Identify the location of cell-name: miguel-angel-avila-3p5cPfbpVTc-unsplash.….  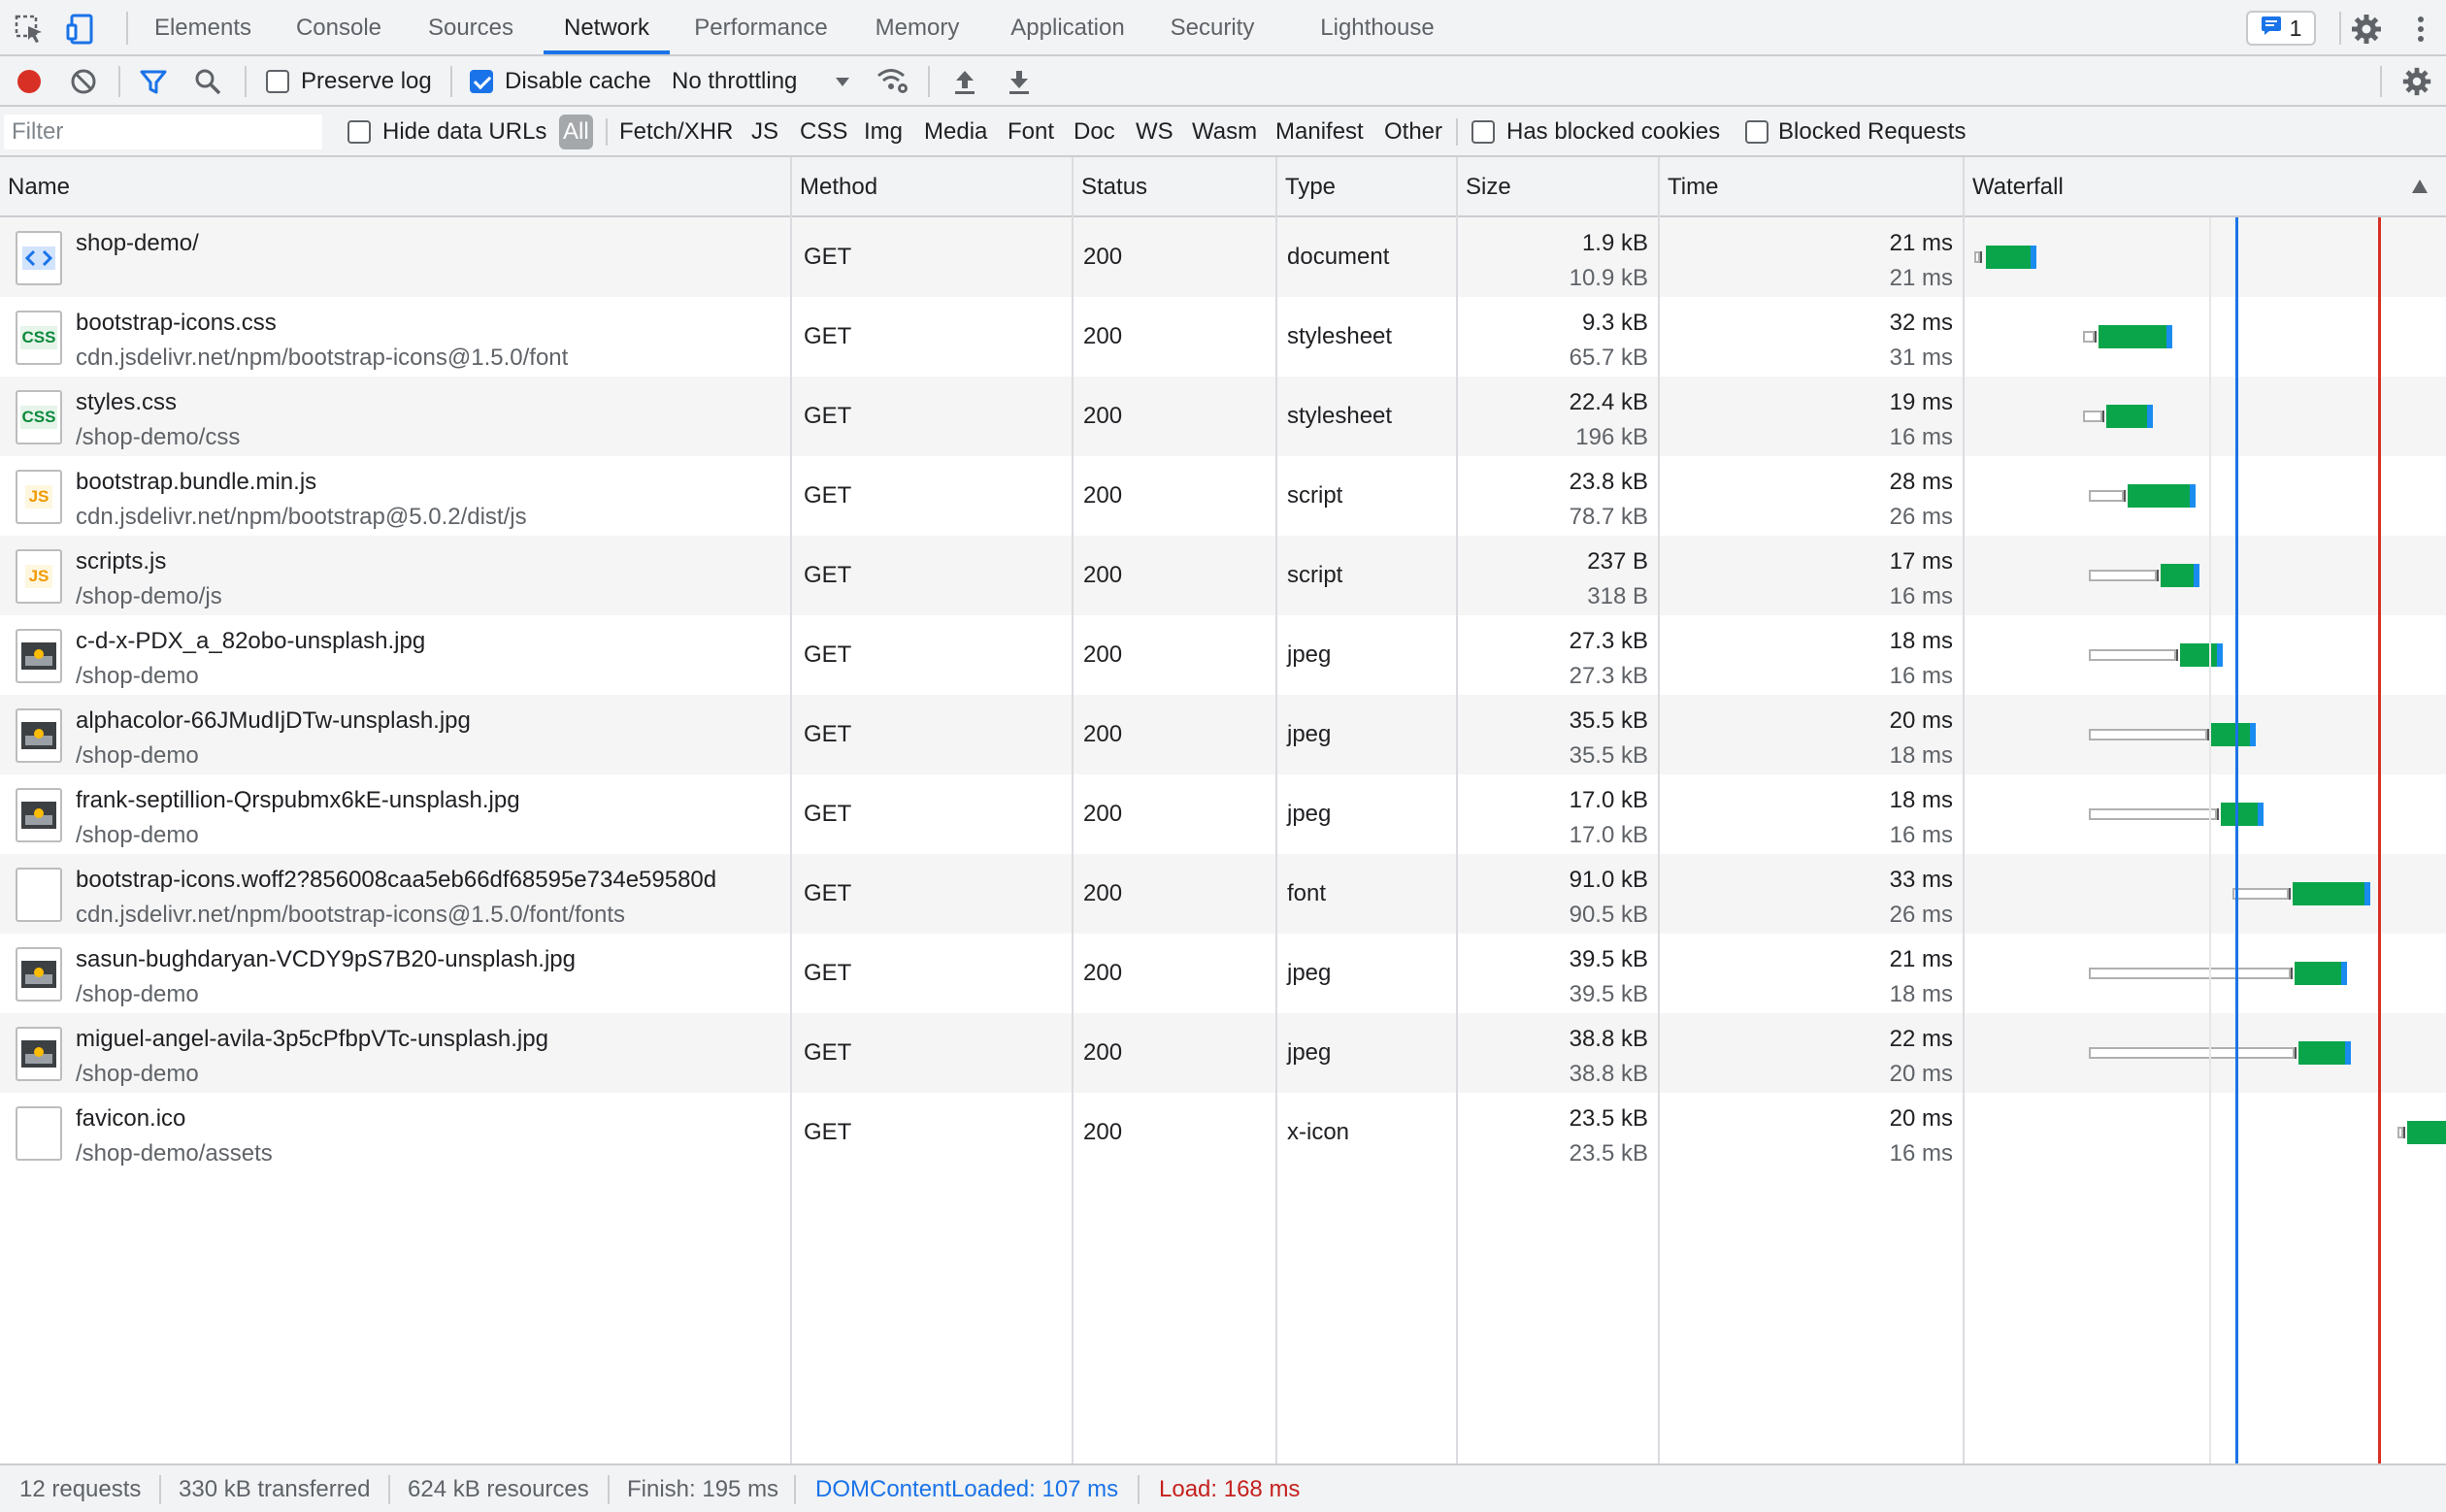
(394, 1053).